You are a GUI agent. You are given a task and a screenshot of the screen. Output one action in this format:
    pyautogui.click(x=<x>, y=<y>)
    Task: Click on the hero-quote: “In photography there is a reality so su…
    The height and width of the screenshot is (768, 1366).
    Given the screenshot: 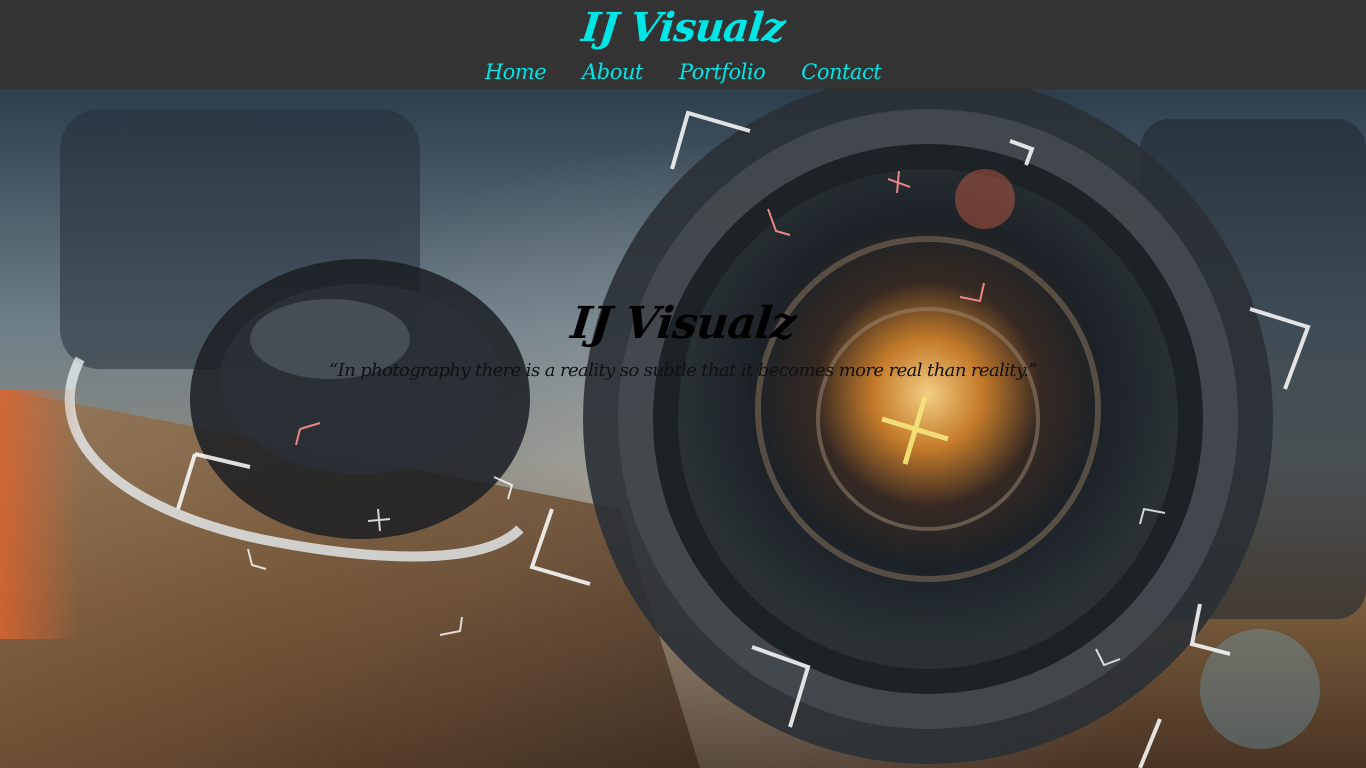 What is the action you would take?
    pyautogui.click(x=683, y=370)
    